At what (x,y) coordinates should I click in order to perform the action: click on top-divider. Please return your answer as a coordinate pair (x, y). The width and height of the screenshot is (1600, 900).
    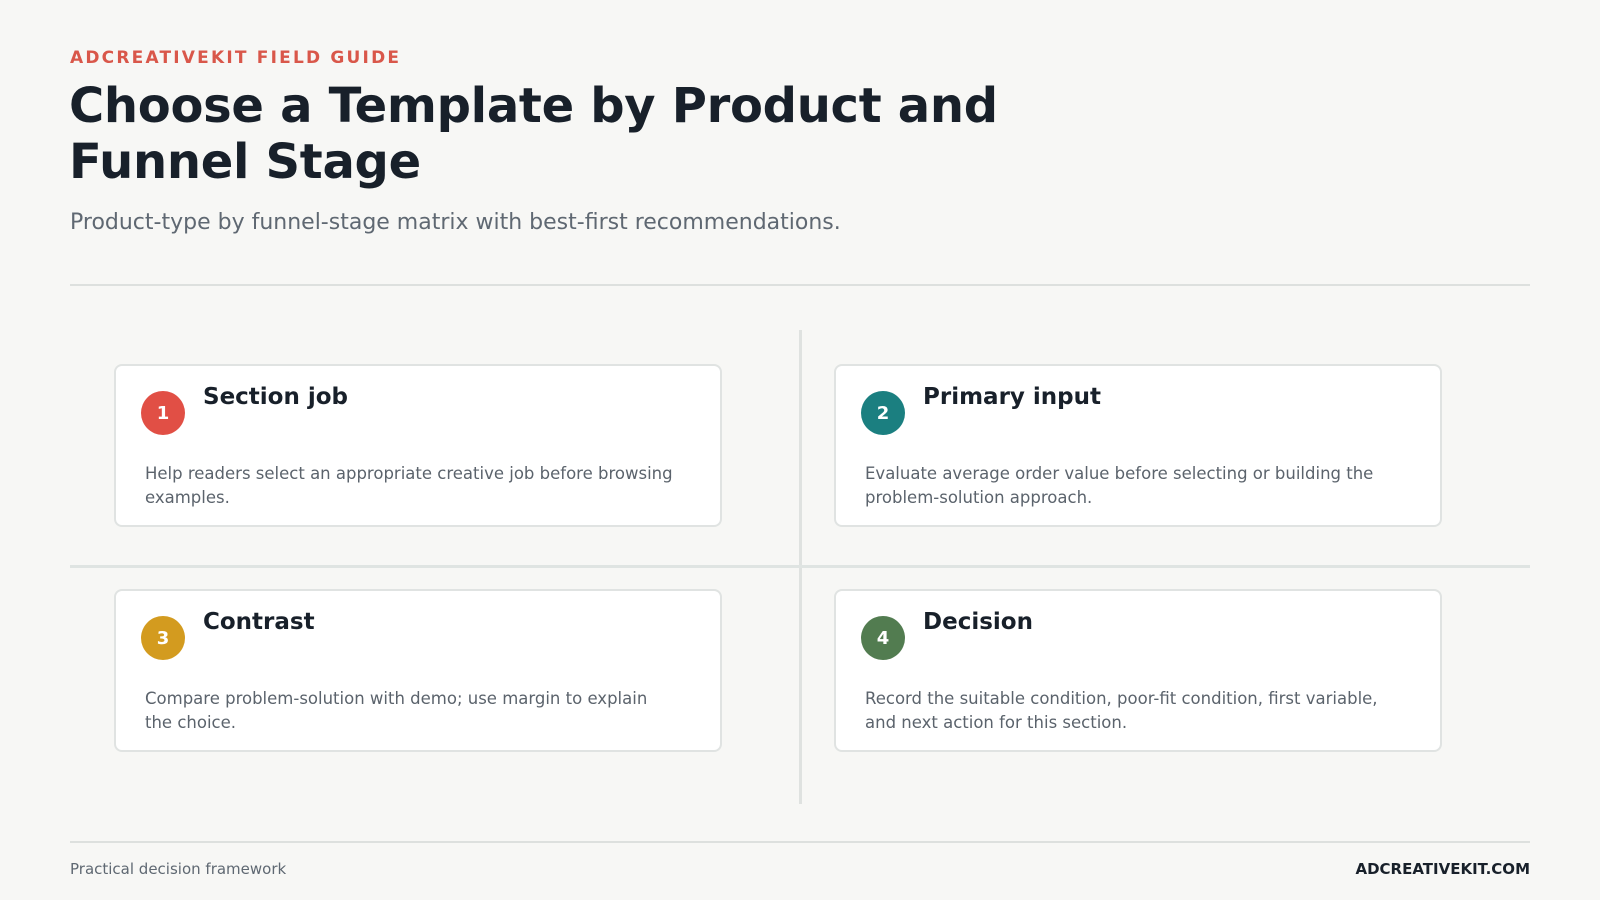
    Looking at the image, I should click on (800, 285).